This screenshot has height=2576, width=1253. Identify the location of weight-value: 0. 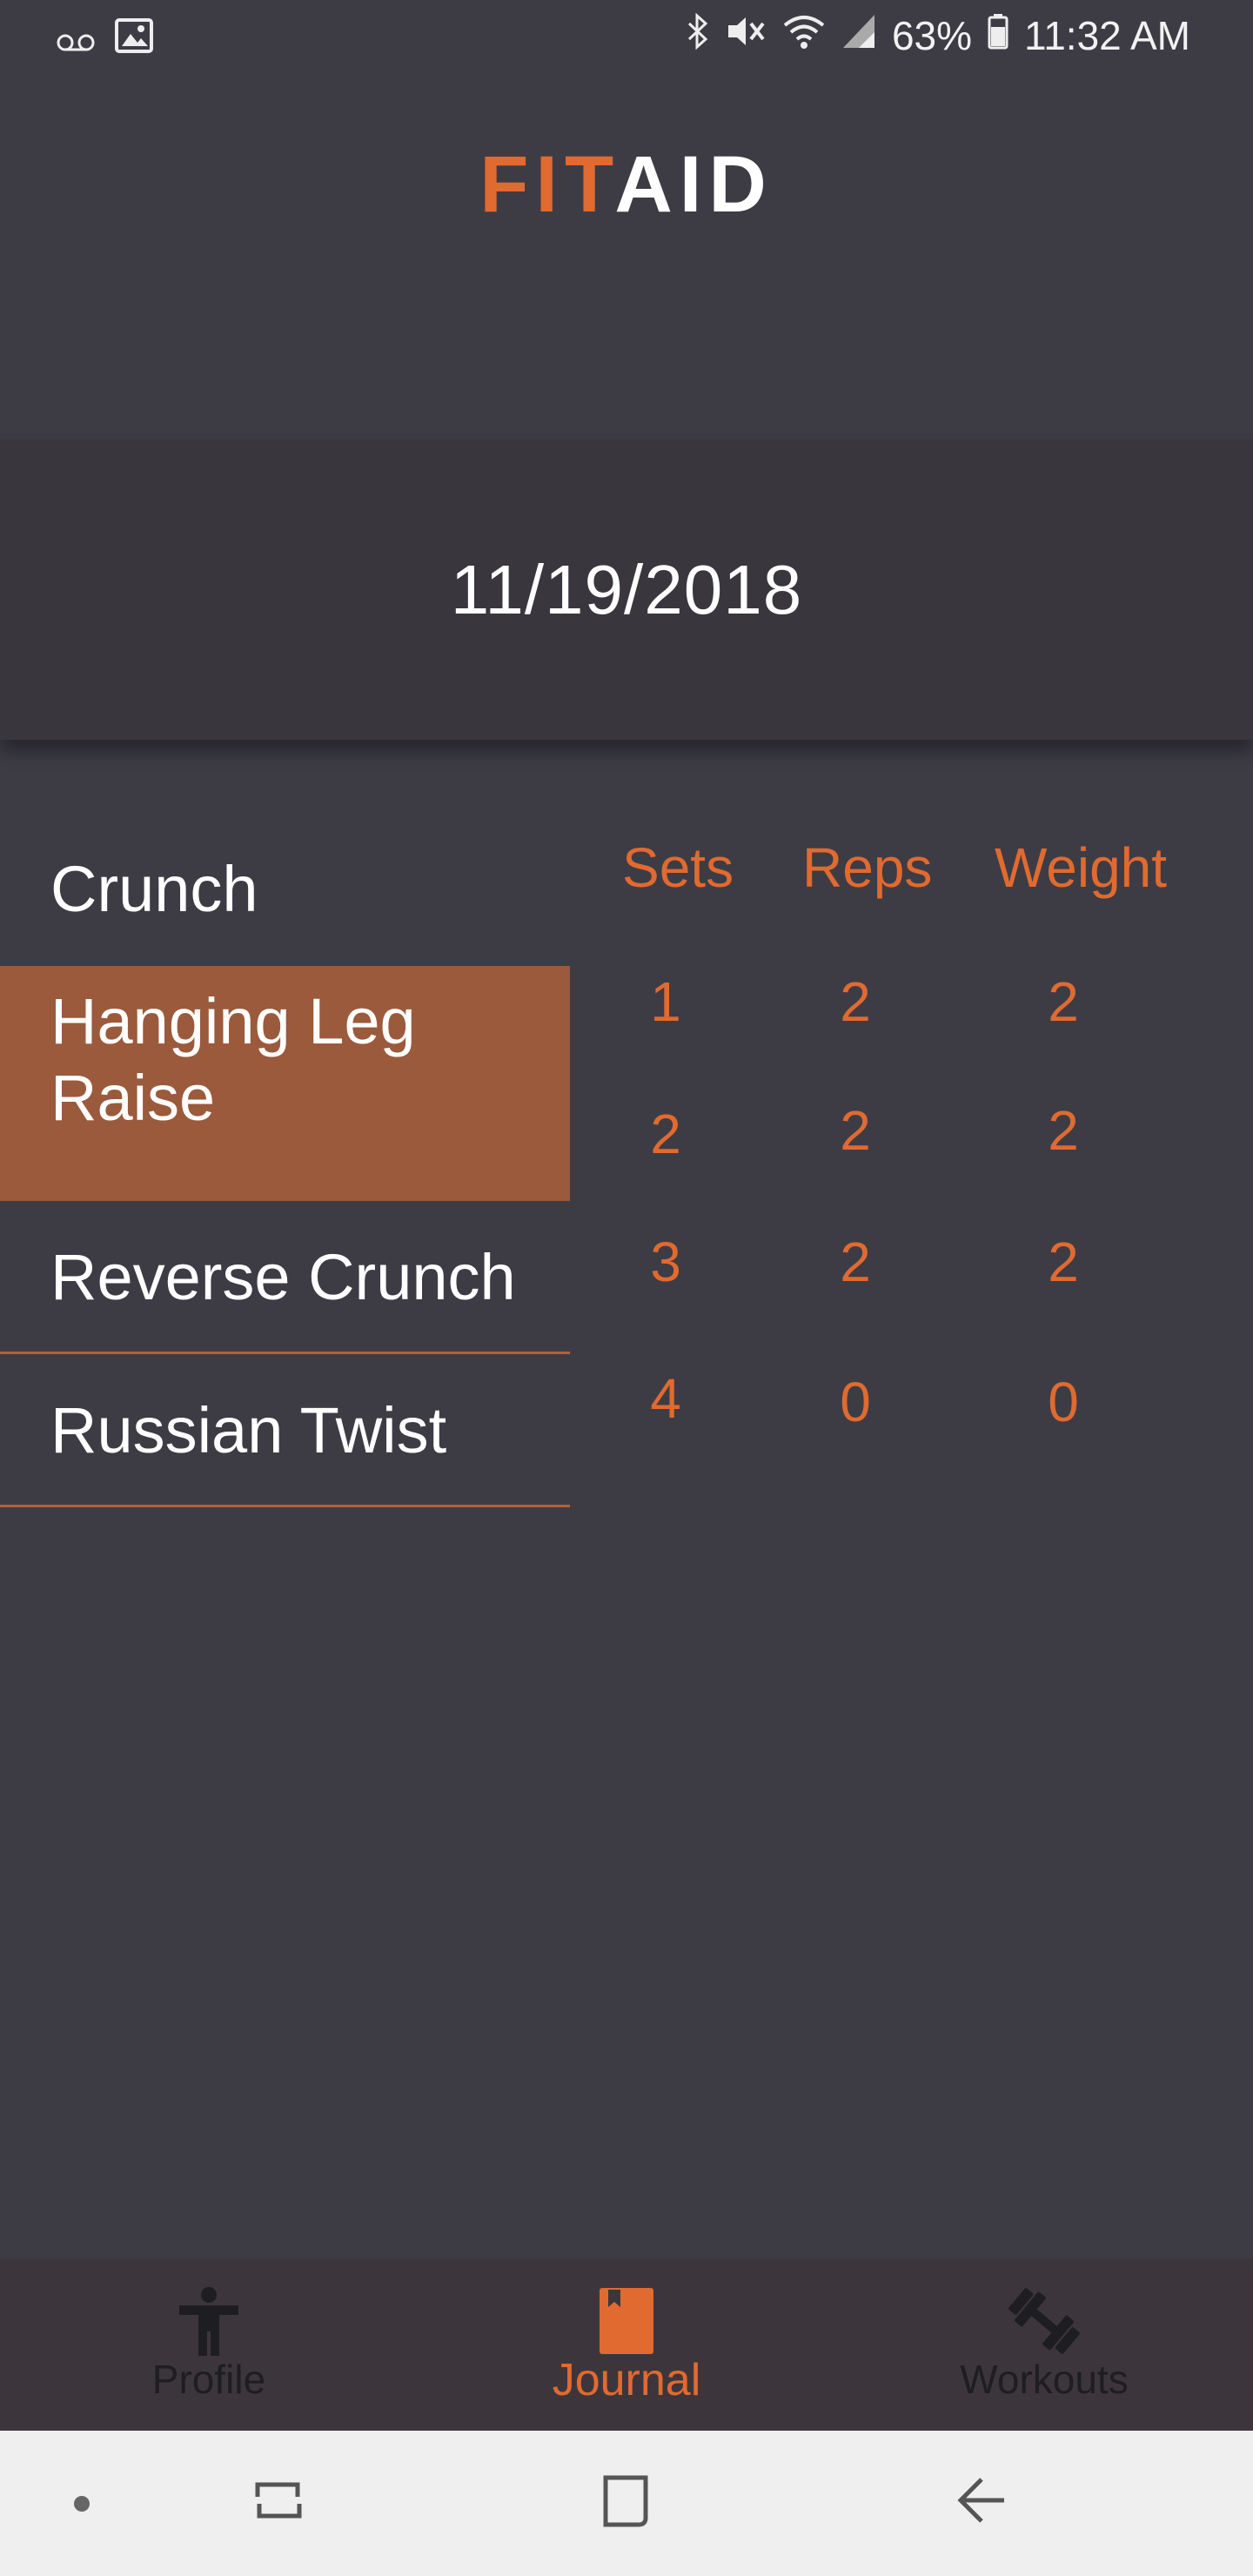
(1063, 1402).